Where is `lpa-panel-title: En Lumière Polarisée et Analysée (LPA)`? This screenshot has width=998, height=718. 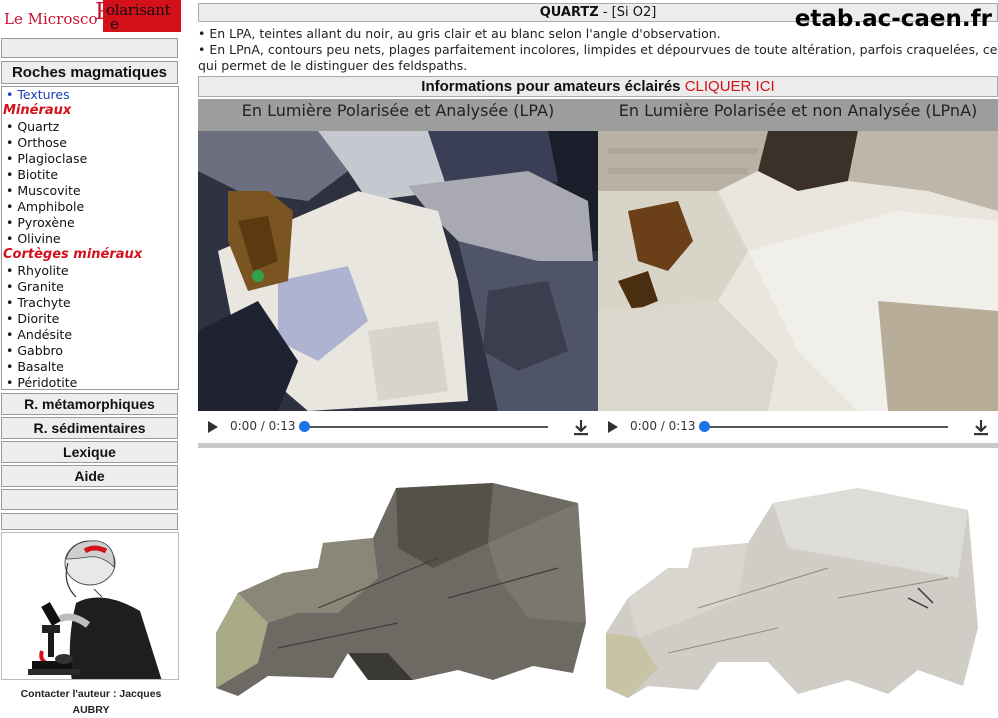 lpa-panel-title: En Lumière Polarisée et Analysée (LPA) is located at coordinates (398, 115).